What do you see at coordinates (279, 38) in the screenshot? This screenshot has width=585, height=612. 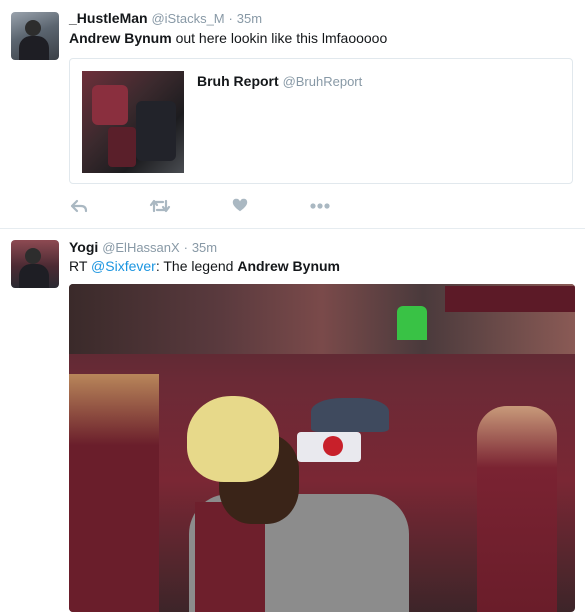 I see `tweet-text-rest: out here lookin like this lmfaooooo` at bounding box center [279, 38].